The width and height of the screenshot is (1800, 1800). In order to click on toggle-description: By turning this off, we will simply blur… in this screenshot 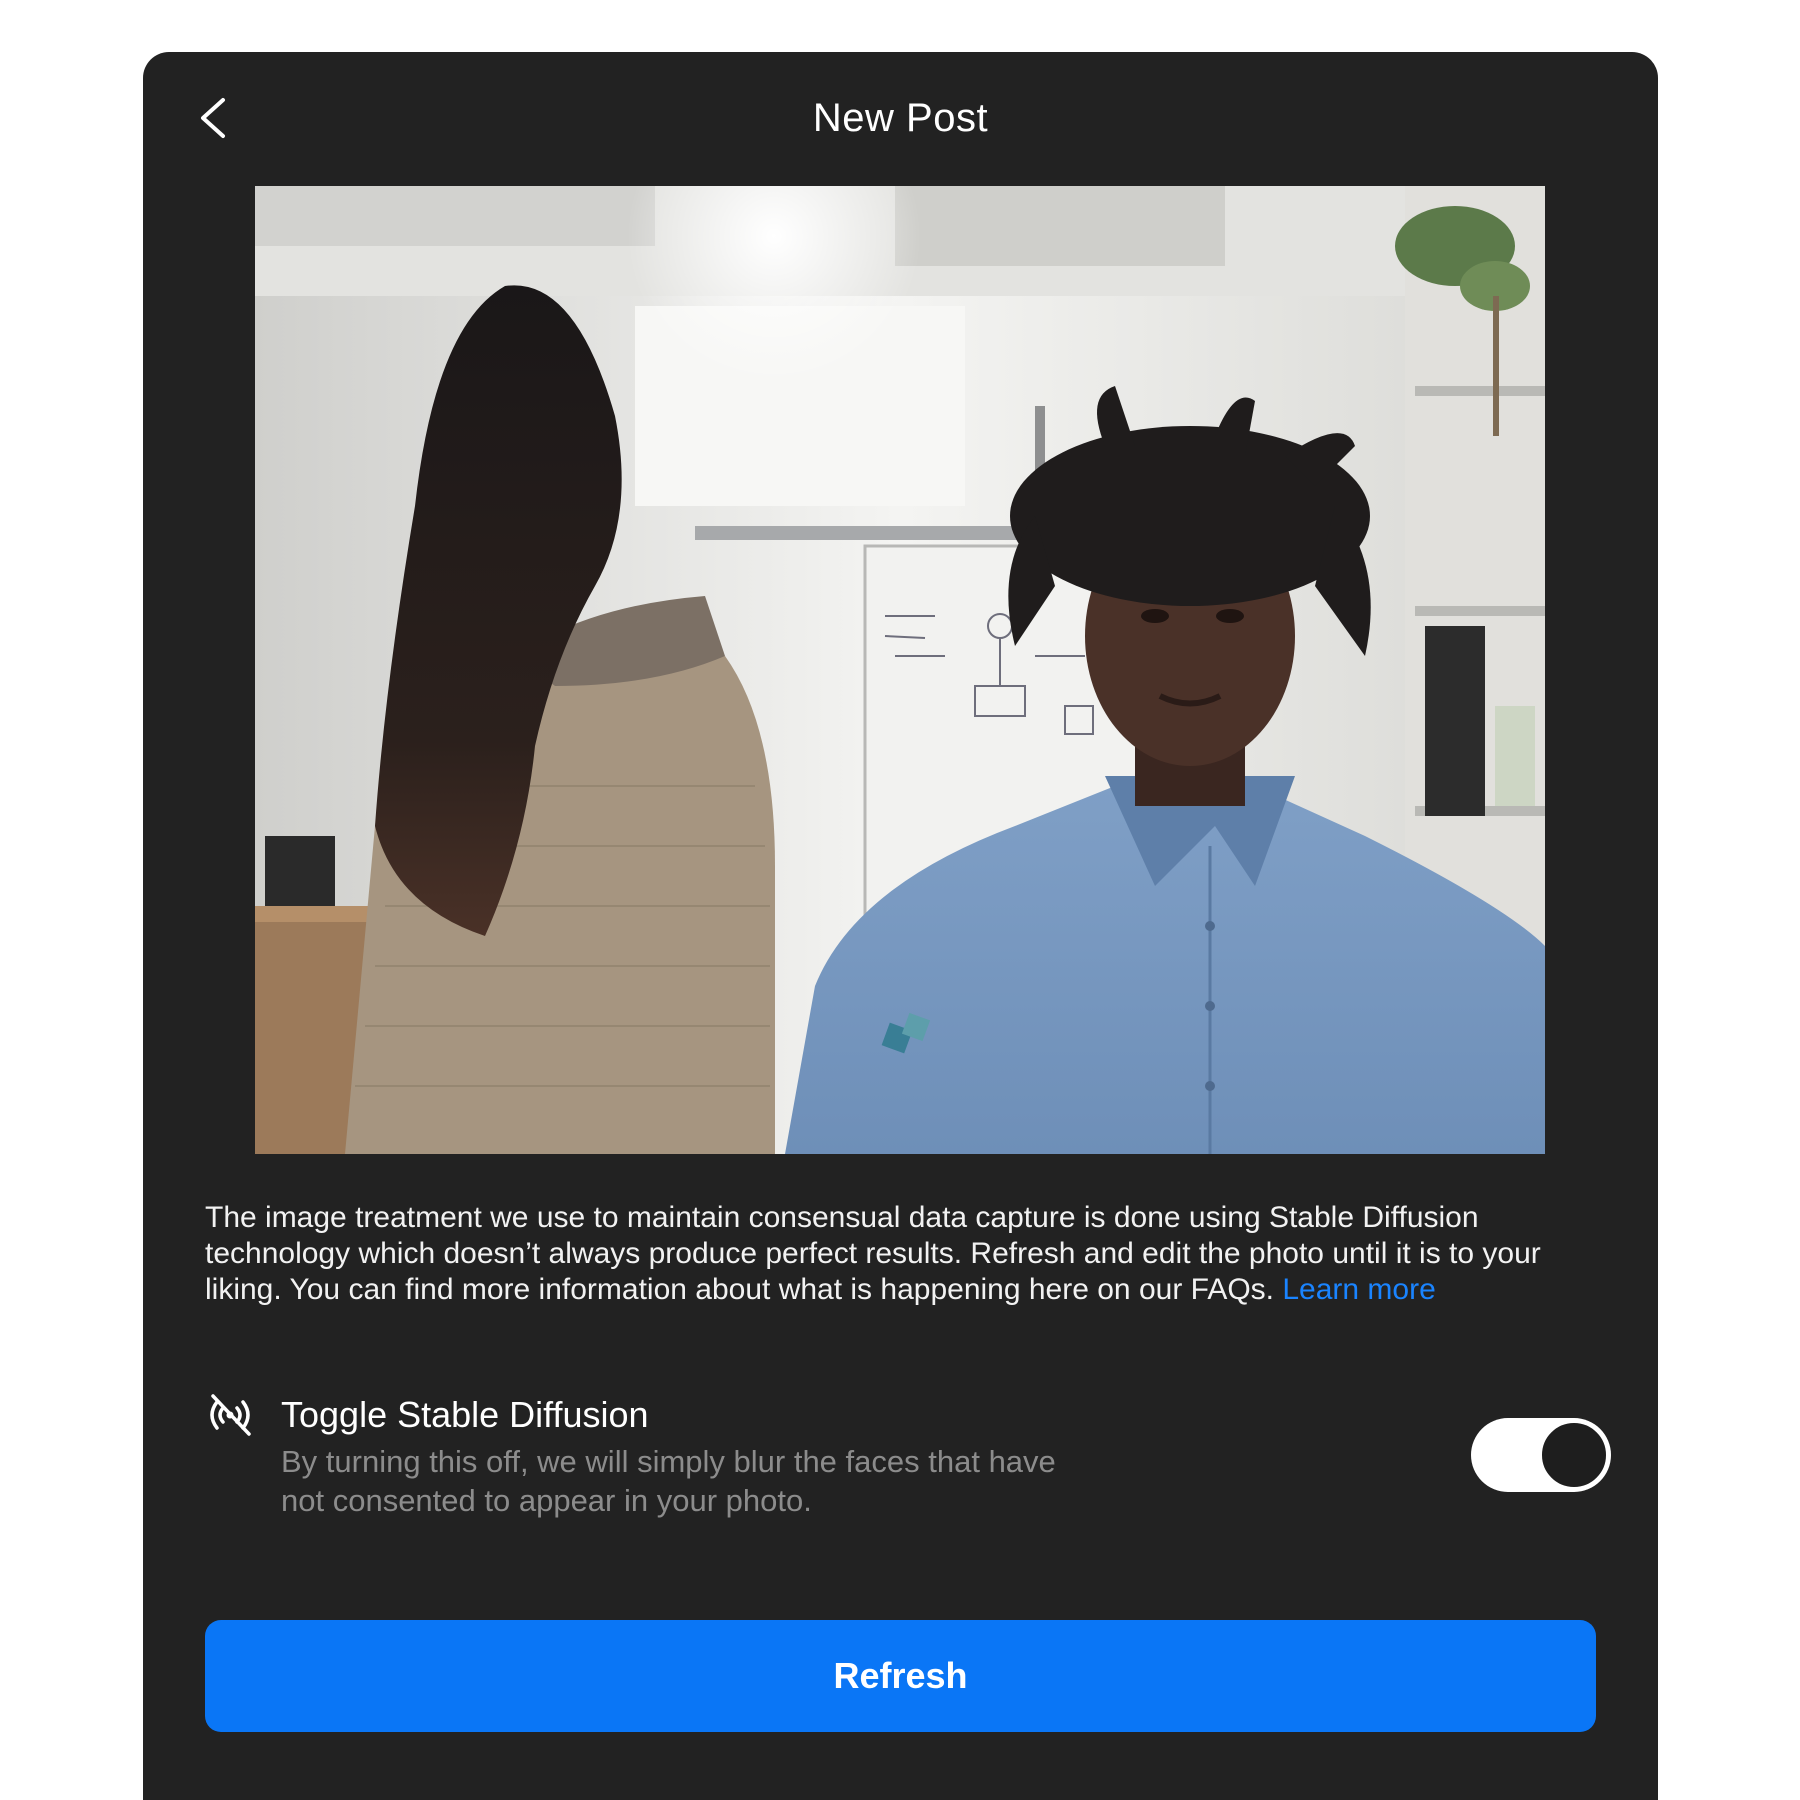, I will do `click(668, 1481)`.